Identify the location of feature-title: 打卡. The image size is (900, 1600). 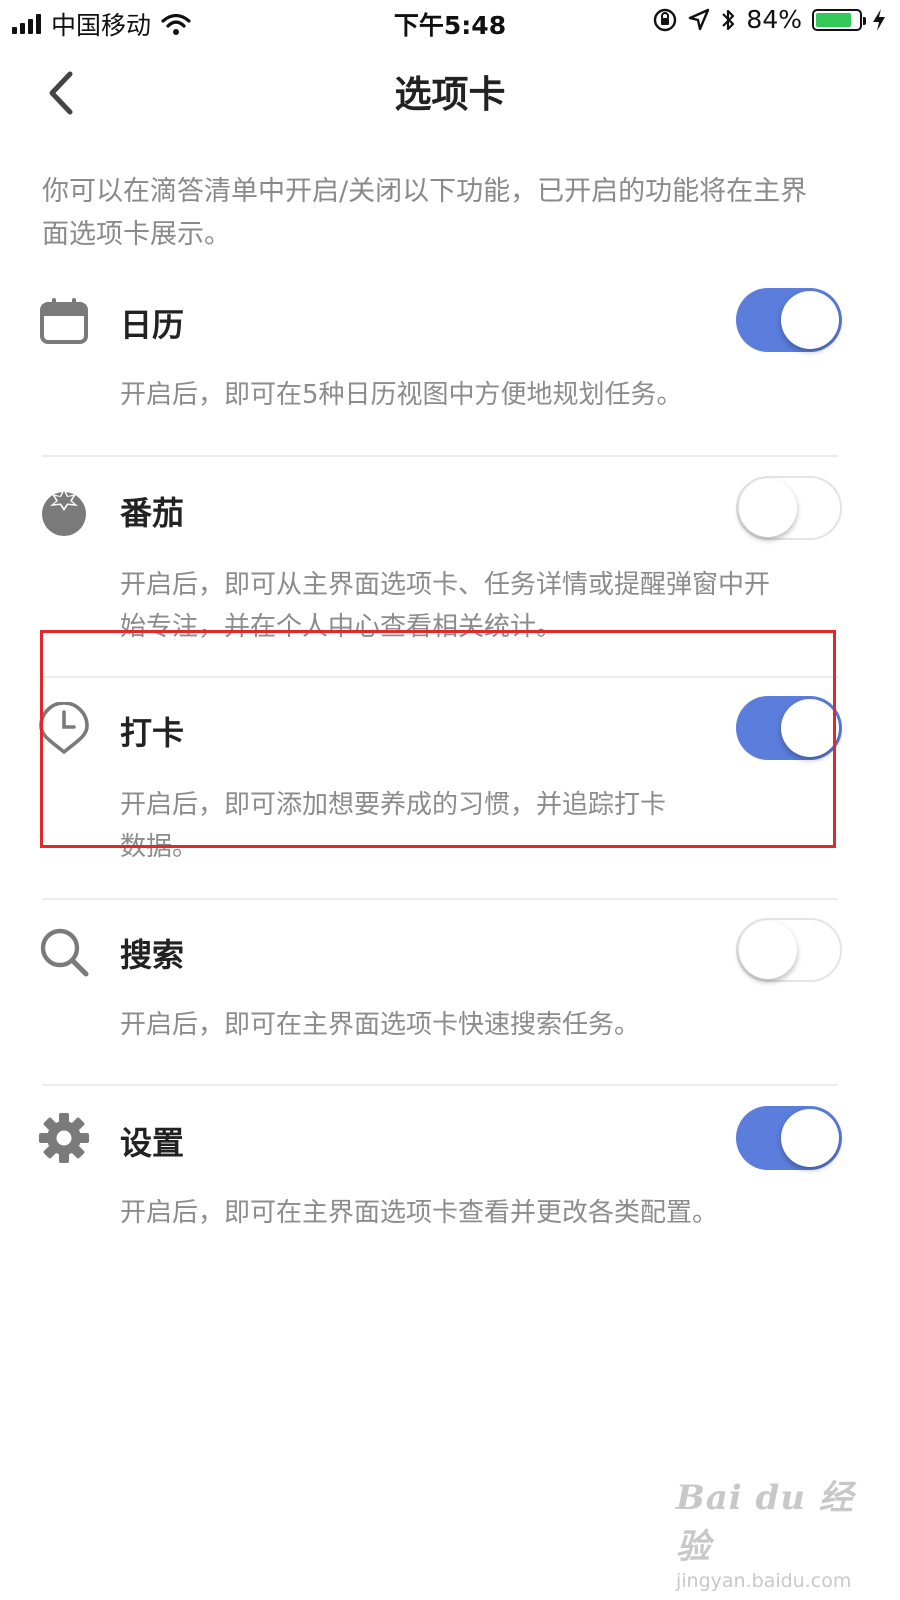
(152, 733).